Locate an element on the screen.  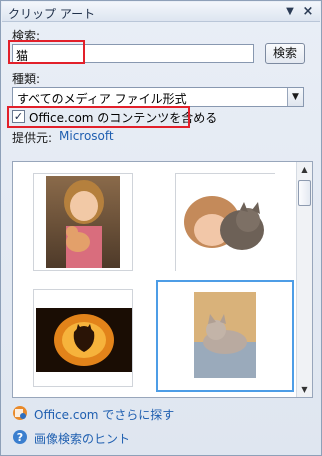
scrollbar-thumb is located at coordinates (304, 193).